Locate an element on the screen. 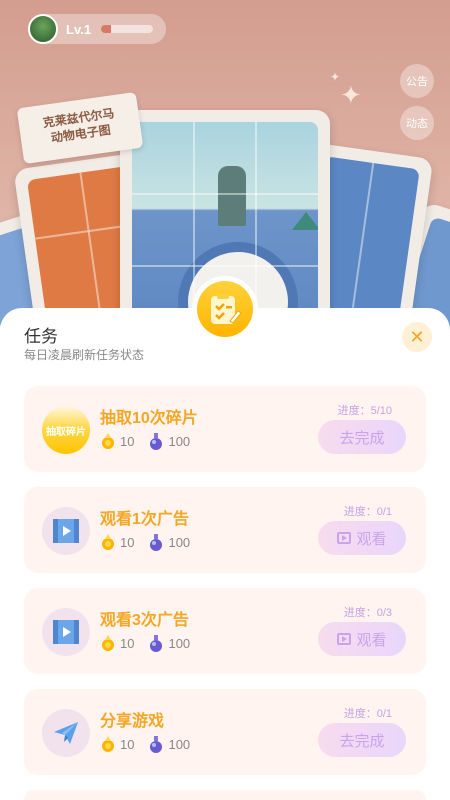 This screenshot has width=450, height=800. panel-subtitle: 每日凌晨刷新任务状态 is located at coordinates (84, 355).